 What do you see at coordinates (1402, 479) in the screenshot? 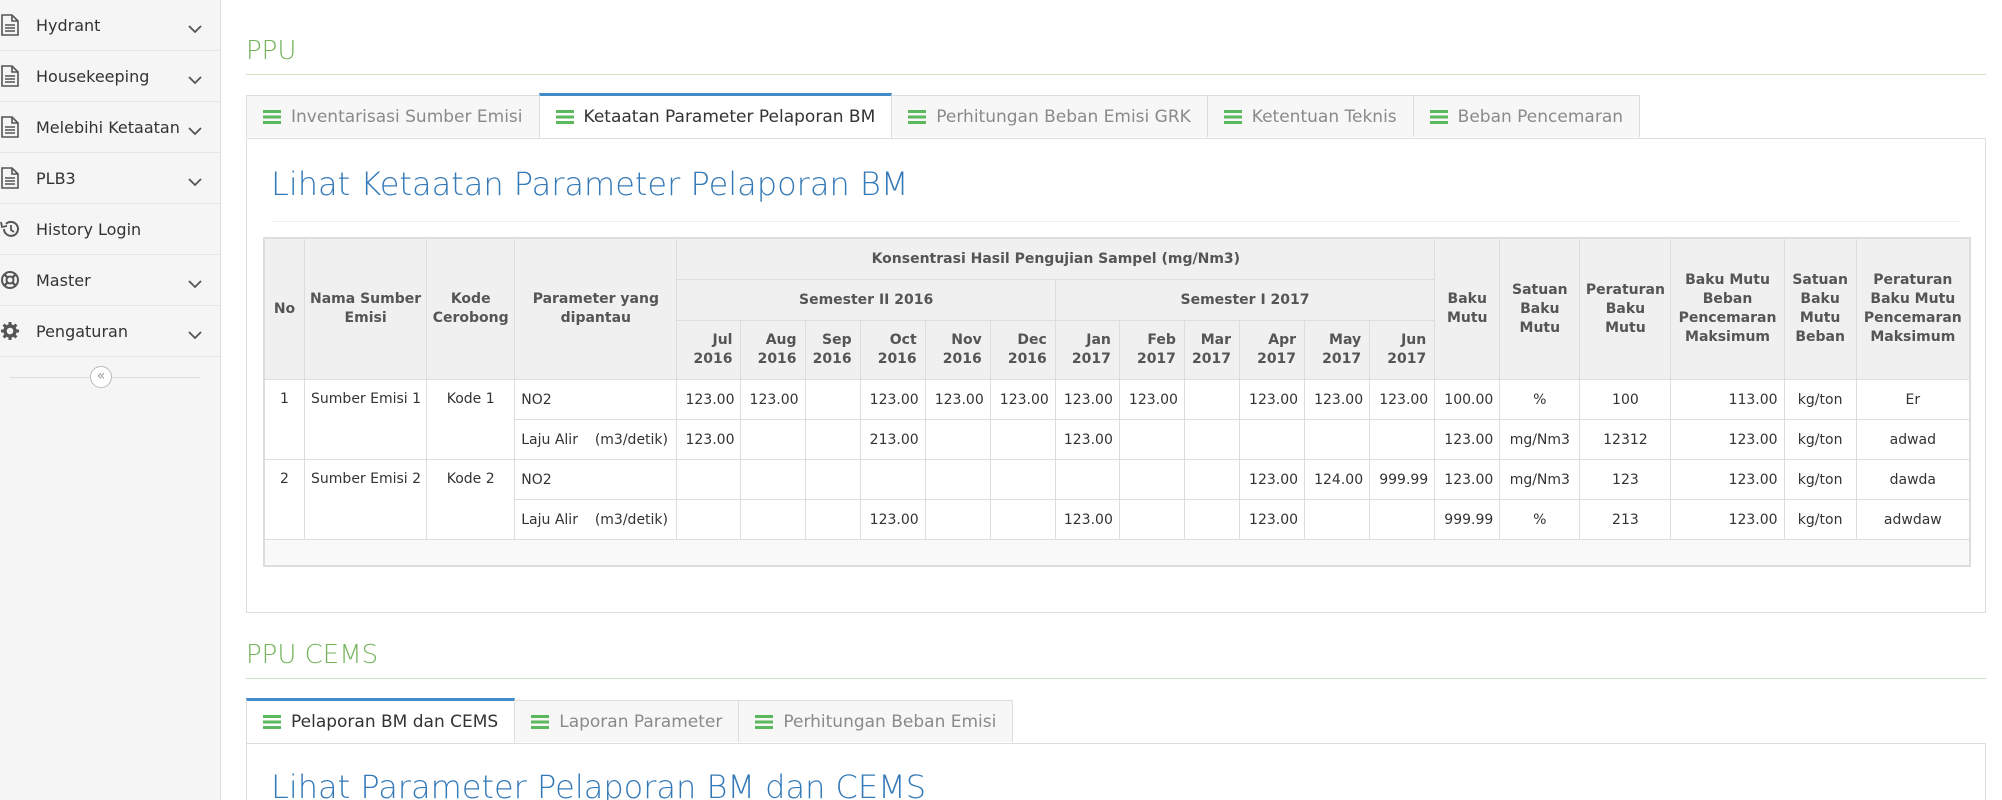
I see `cell-value: 999.99` at bounding box center [1402, 479].